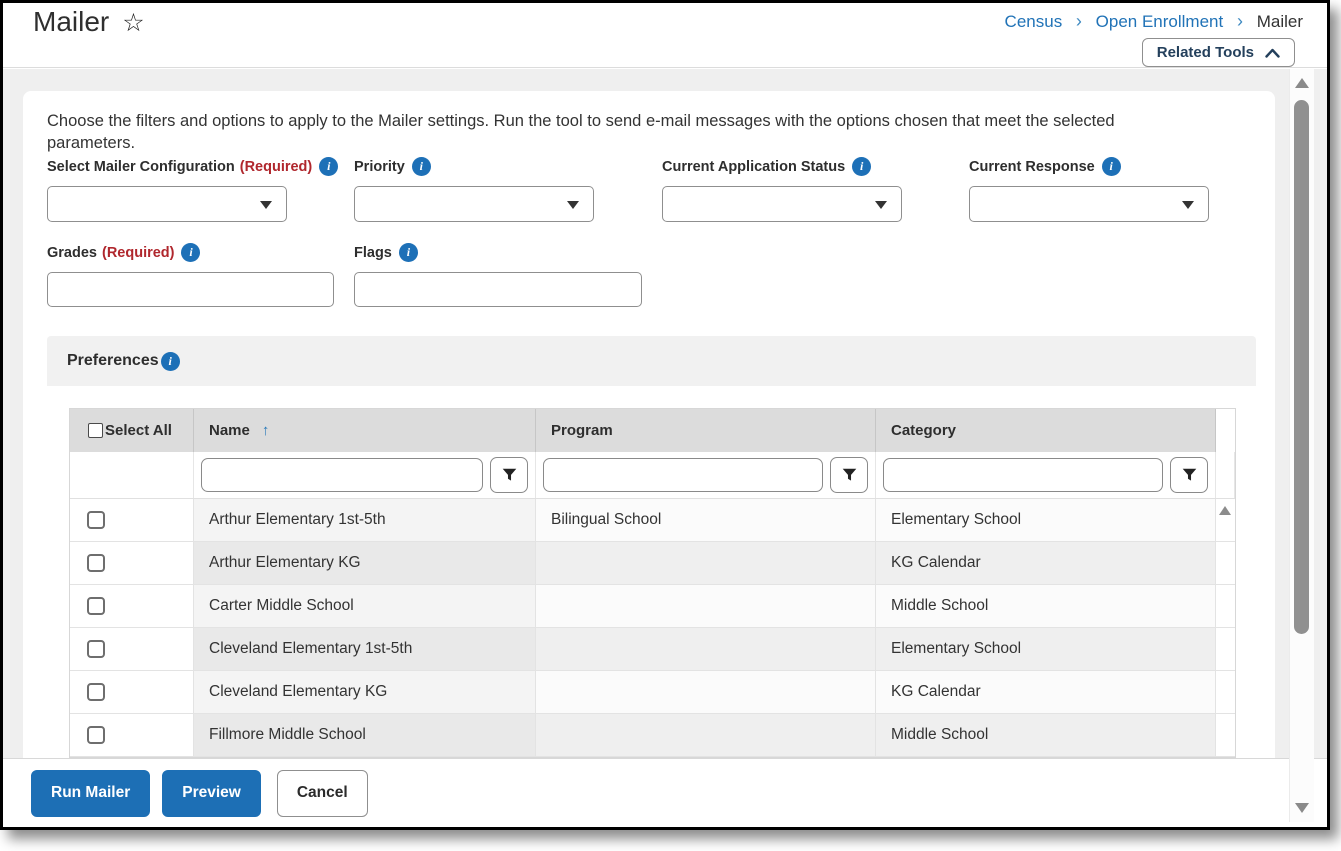  I want to click on table-row: Carter Middle School Middle School, so click(652, 606).